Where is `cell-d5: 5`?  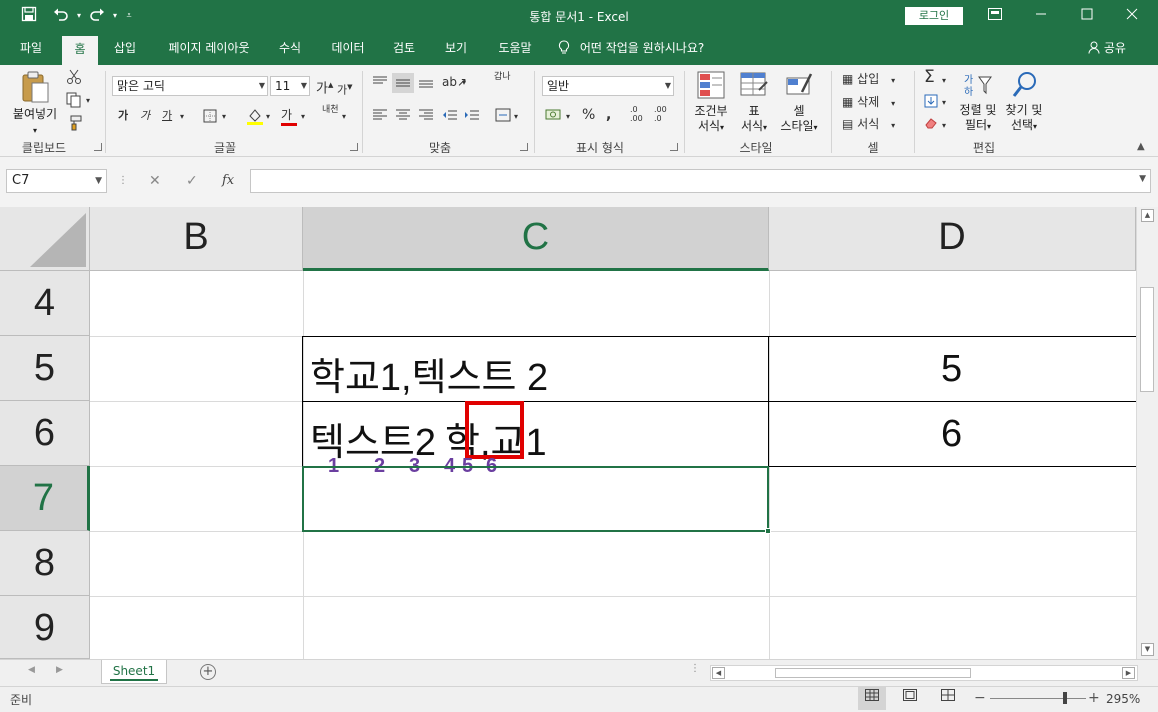 cell-d5: 5 is located at coordinates (951, 369).